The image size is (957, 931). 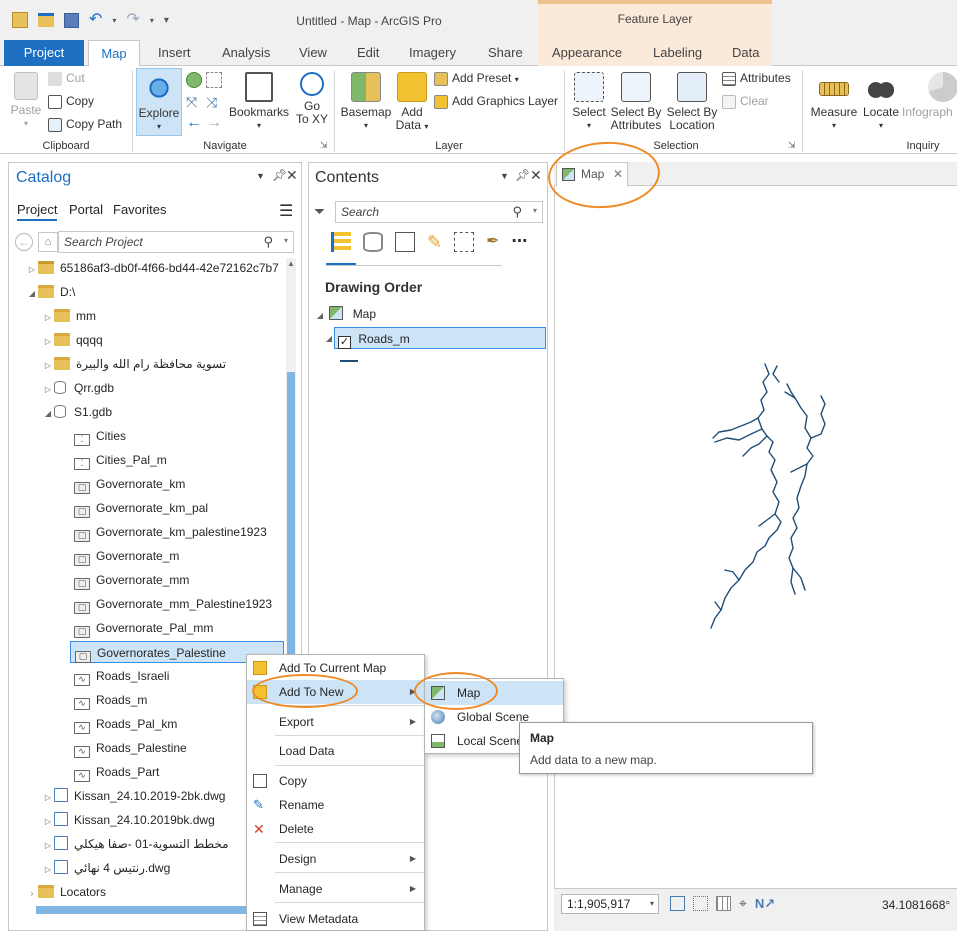 What do you see at coordinates (46, 20) in the screenshot?
I see `open-project-icon` at bounding box center [46, 20].